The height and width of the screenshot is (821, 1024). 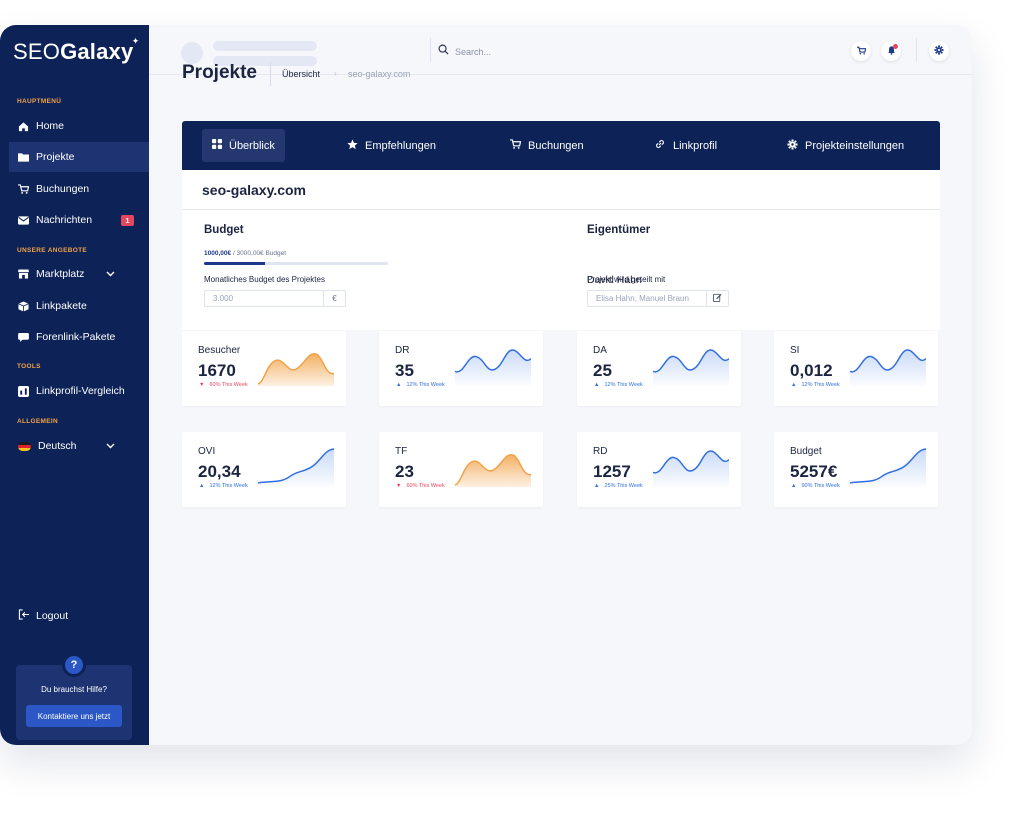 What do you see at coordinates (265, 46) in the screenshot?
I see `text-placeholder` at bounding box center [265, 46].